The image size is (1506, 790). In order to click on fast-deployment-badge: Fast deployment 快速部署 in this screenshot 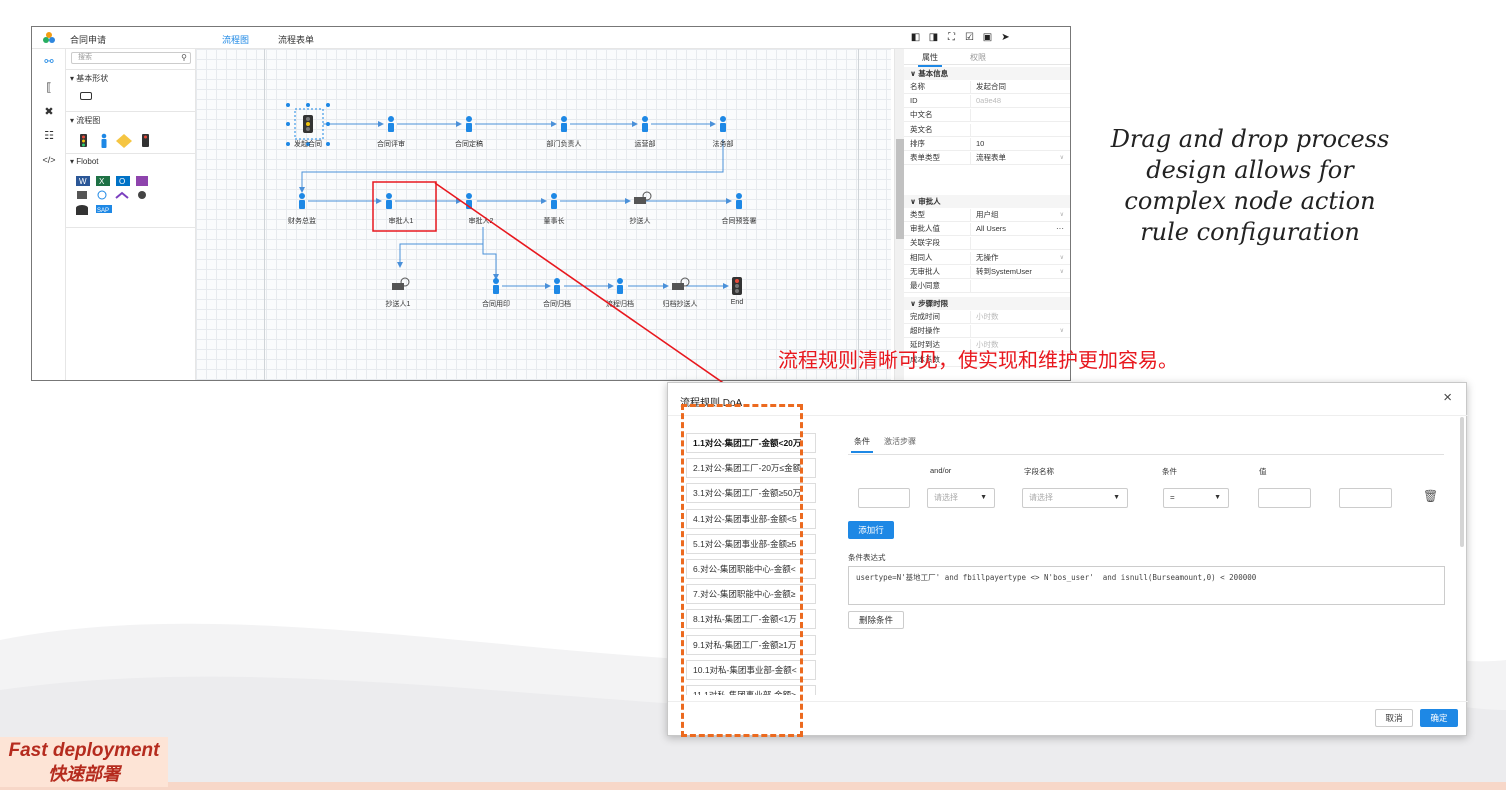, I will do `click(84, 762)`.